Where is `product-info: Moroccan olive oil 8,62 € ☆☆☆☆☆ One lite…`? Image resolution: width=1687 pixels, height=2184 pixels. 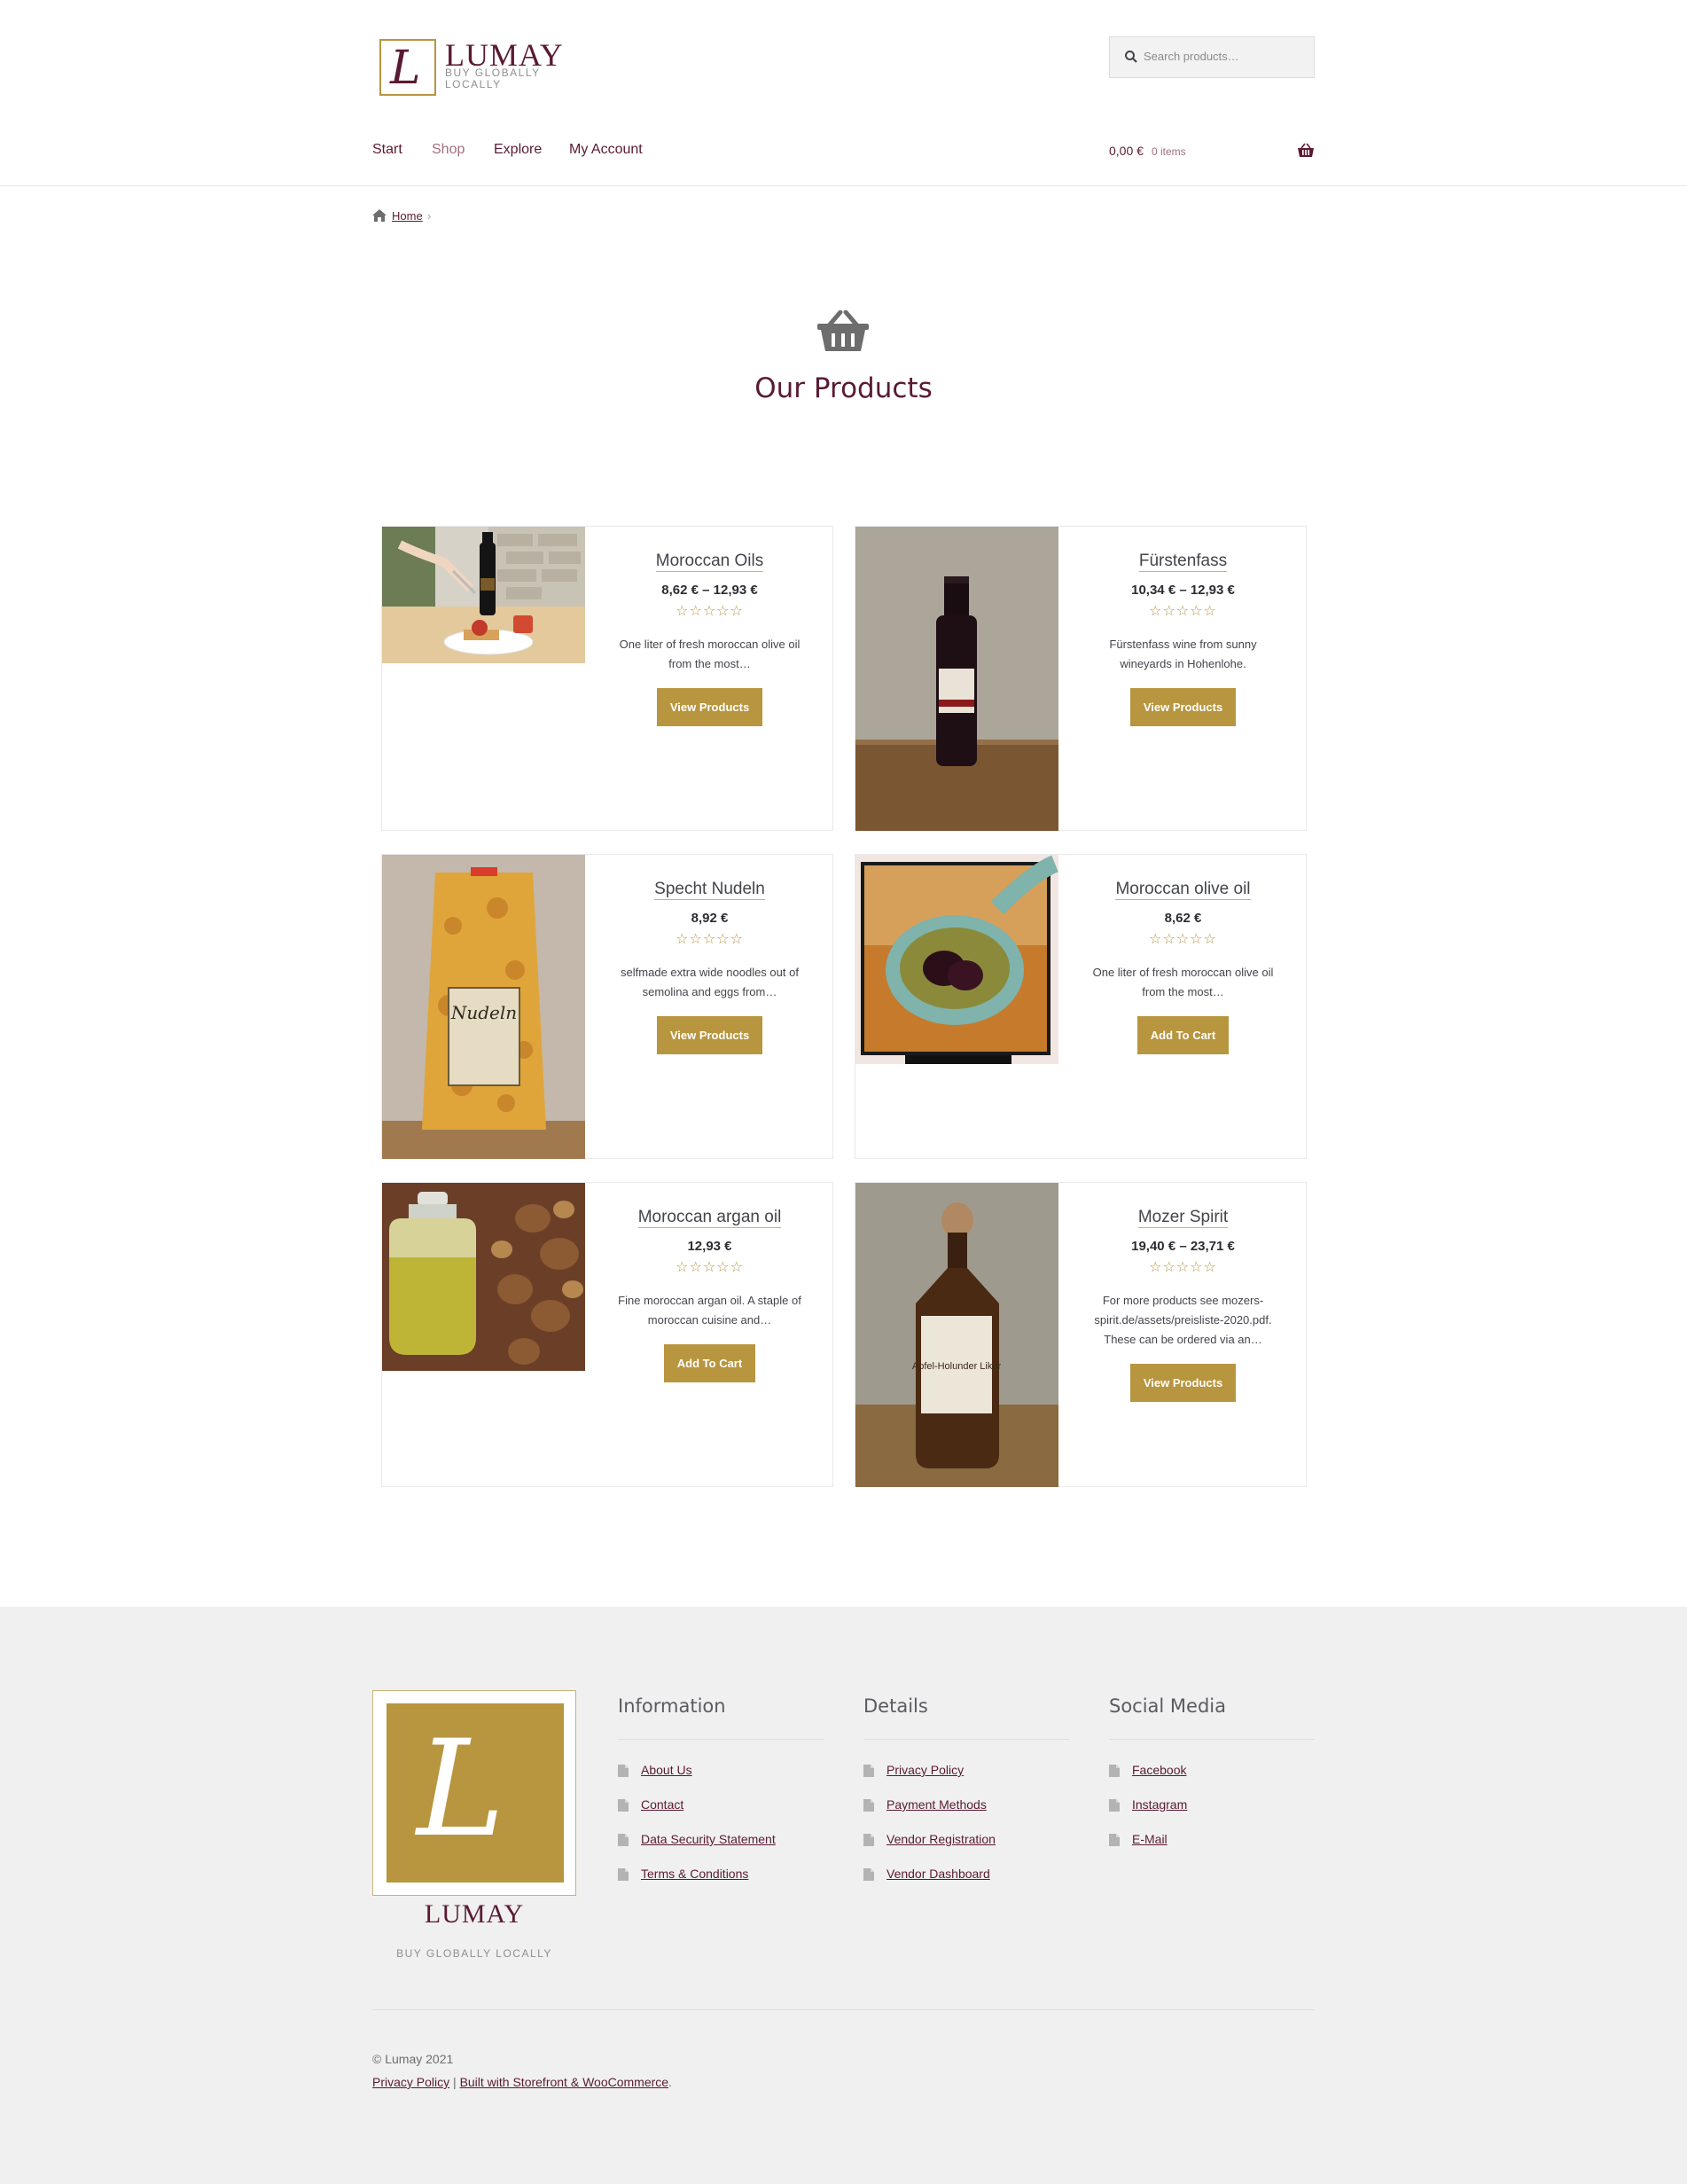 product-info: Moroccan olive oil 8,62 € ☆☆☆☆☆ One lite… is located at coordinates (1183, 954).